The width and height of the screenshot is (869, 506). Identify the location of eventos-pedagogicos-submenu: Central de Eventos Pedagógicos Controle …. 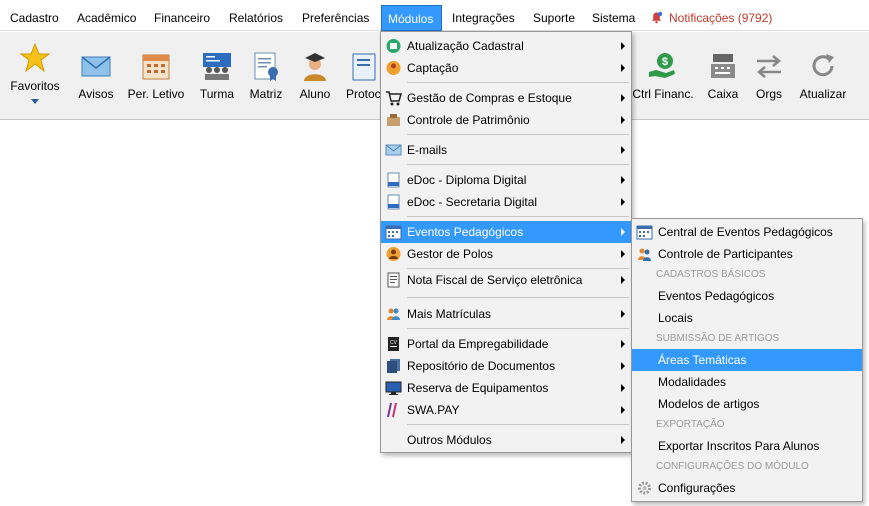
(747, 360).